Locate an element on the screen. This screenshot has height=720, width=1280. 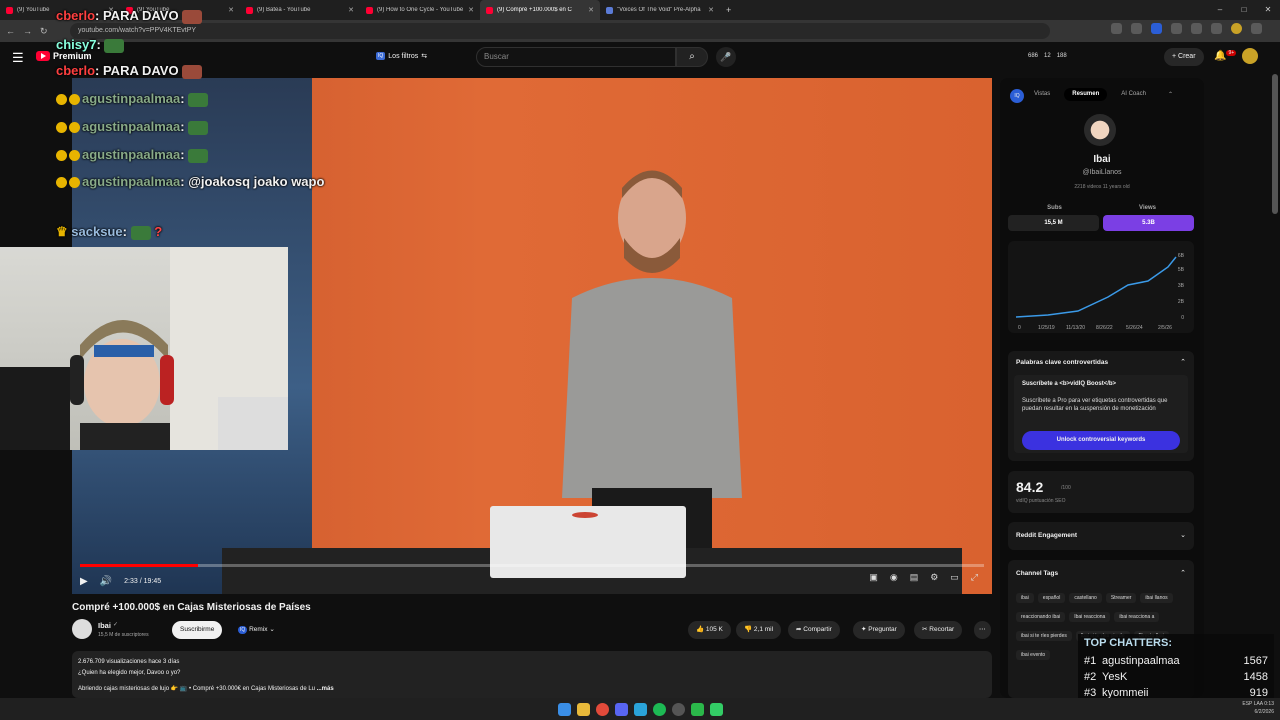
profile-icon is located at coordinates (1236, 28).